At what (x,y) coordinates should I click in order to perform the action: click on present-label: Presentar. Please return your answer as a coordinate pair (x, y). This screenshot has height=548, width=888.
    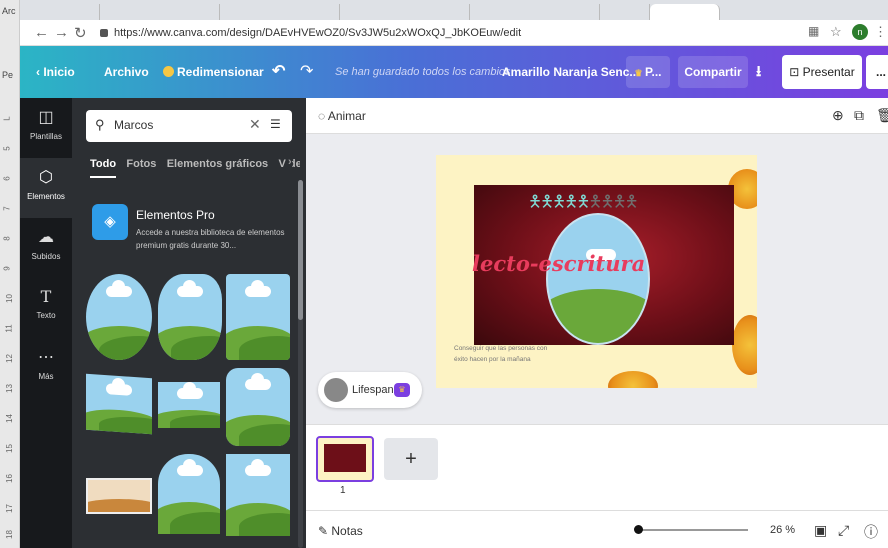
    Looking at the image, I should click on (828, 72).